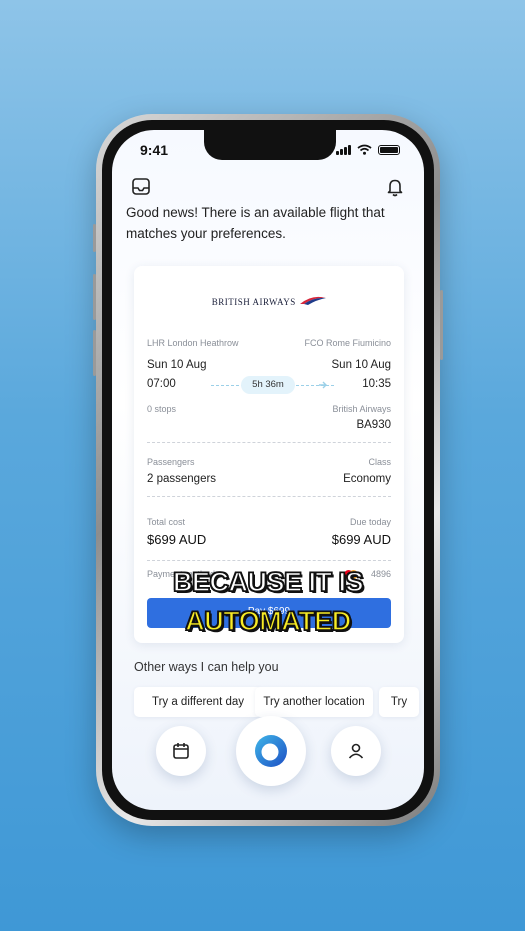 The width and height of the screenshot is (525, 931). I want to click on class-value: Economy, so click(367, 479).